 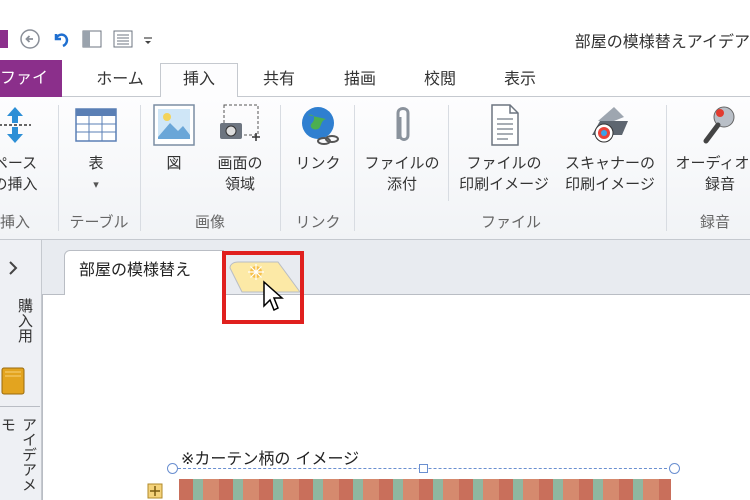 I want to click on notebook-label-purchase: 購入用, so click(x=18, y=329).